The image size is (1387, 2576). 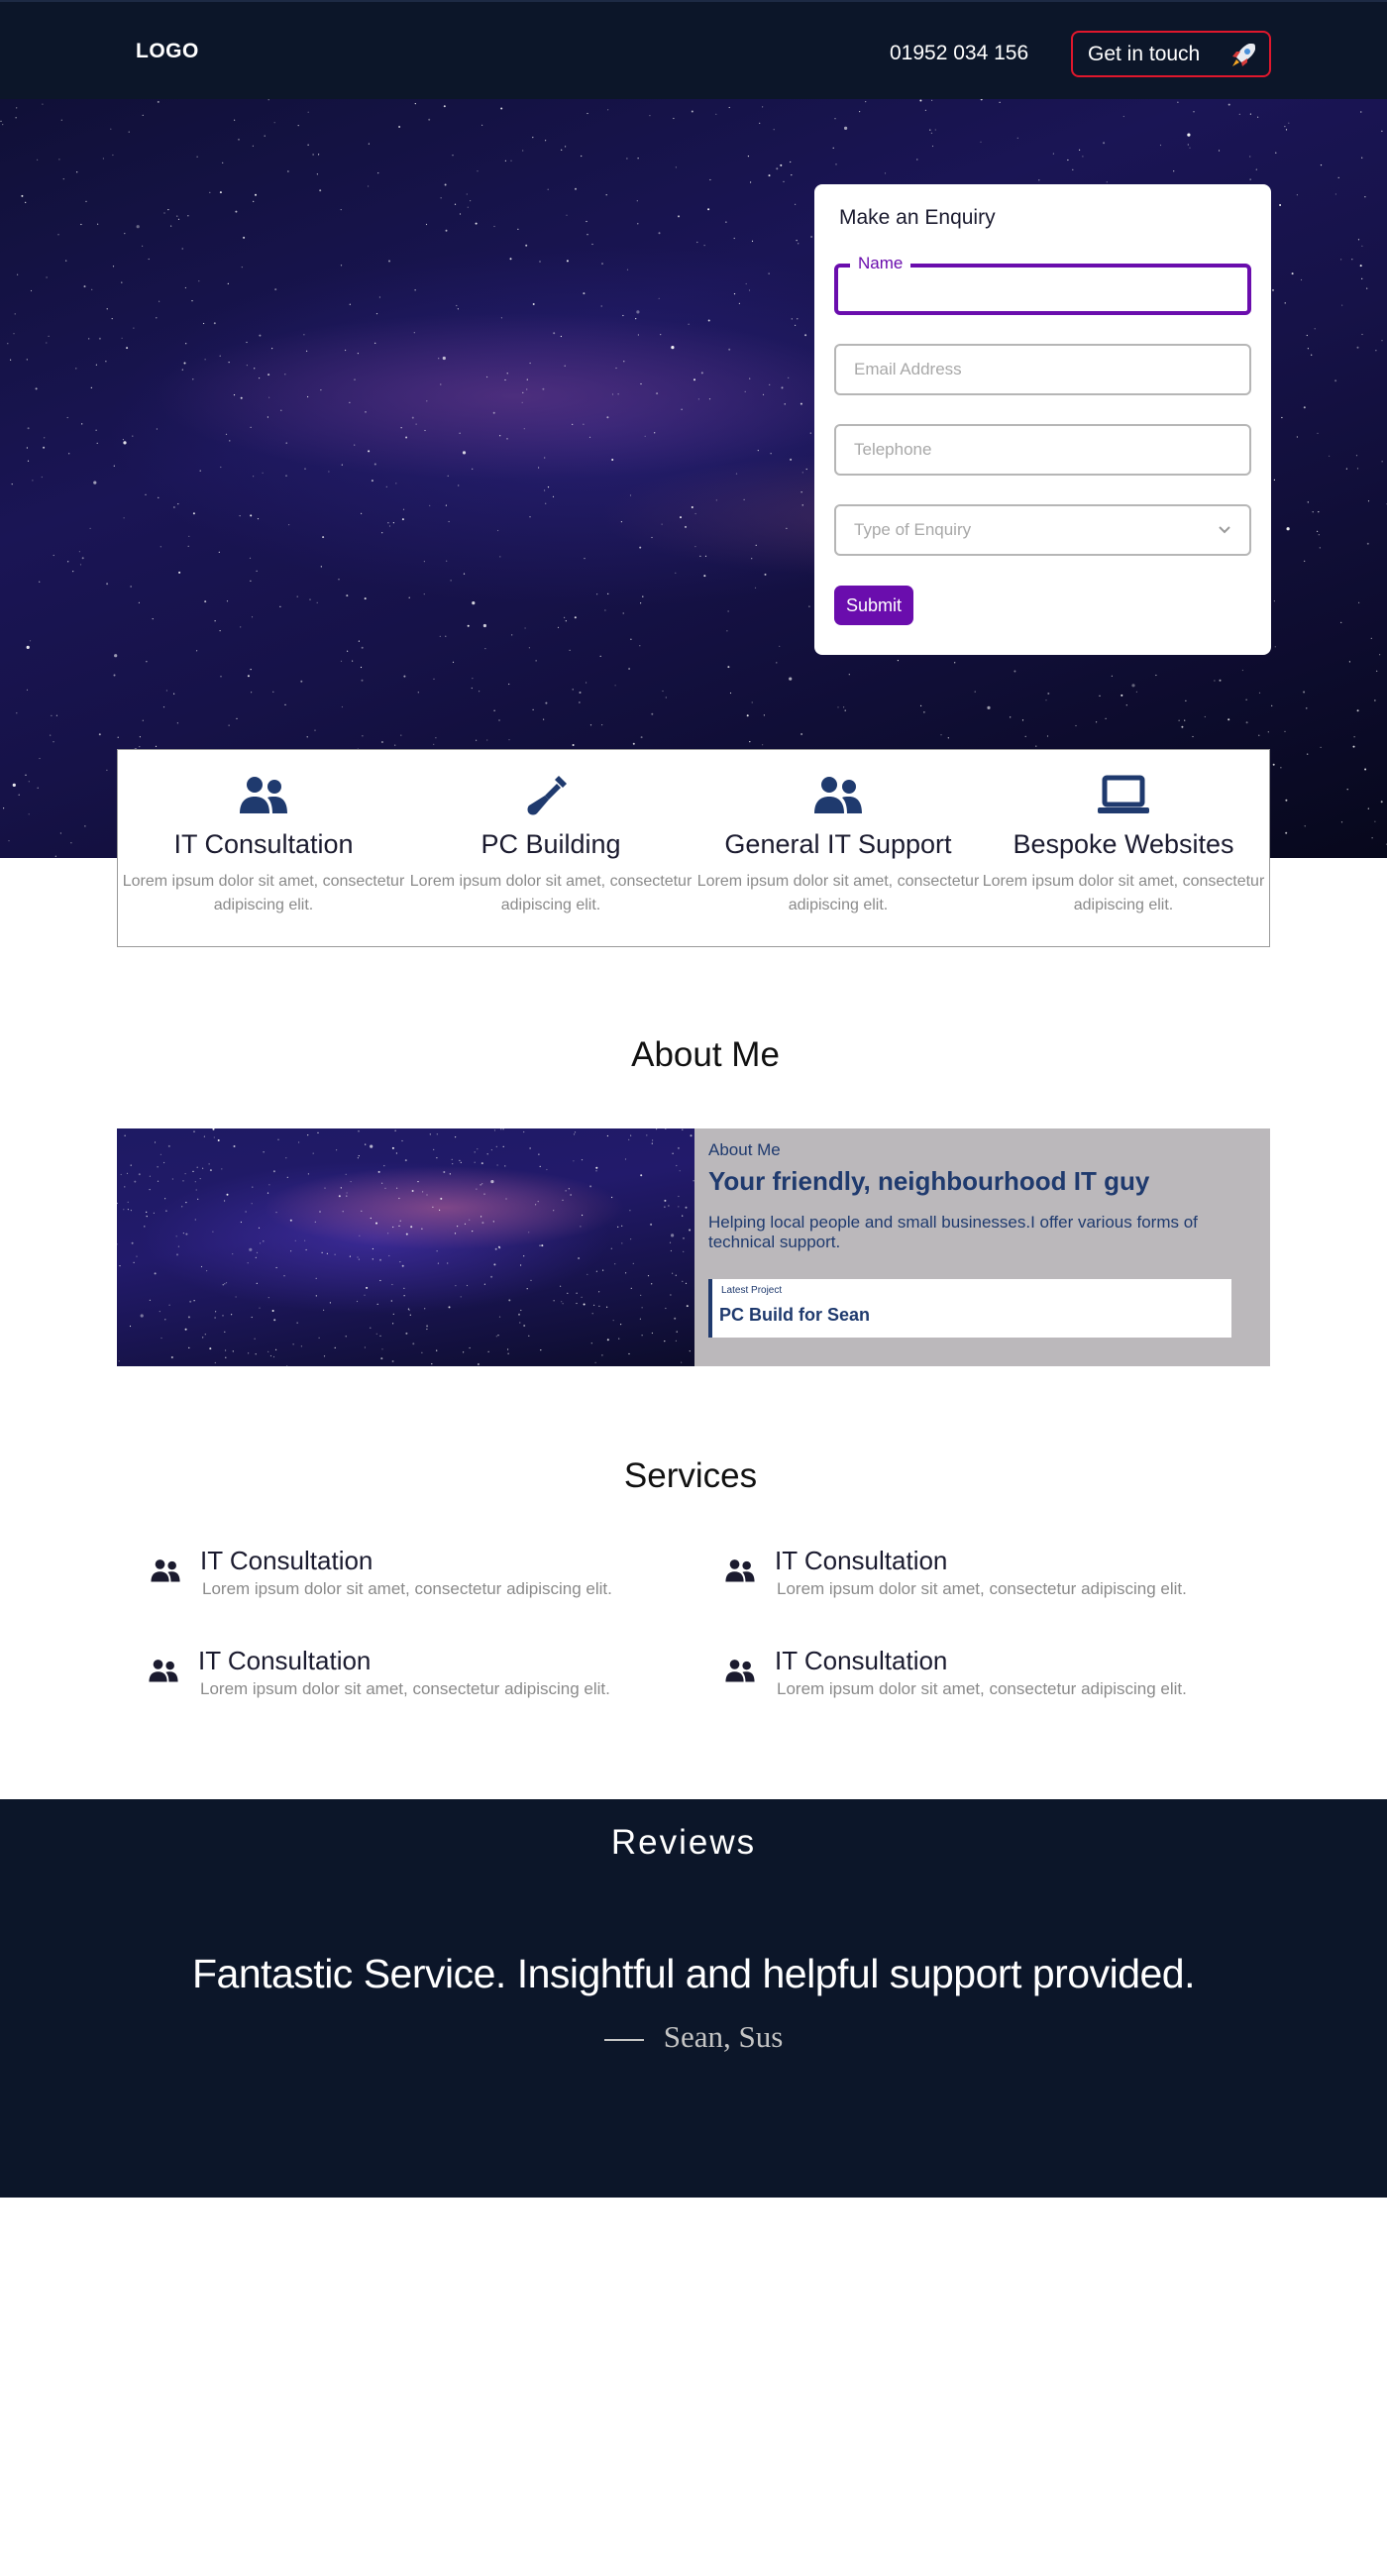 I want to click on feature-title: General IT Support, so click(x=838, y=844).